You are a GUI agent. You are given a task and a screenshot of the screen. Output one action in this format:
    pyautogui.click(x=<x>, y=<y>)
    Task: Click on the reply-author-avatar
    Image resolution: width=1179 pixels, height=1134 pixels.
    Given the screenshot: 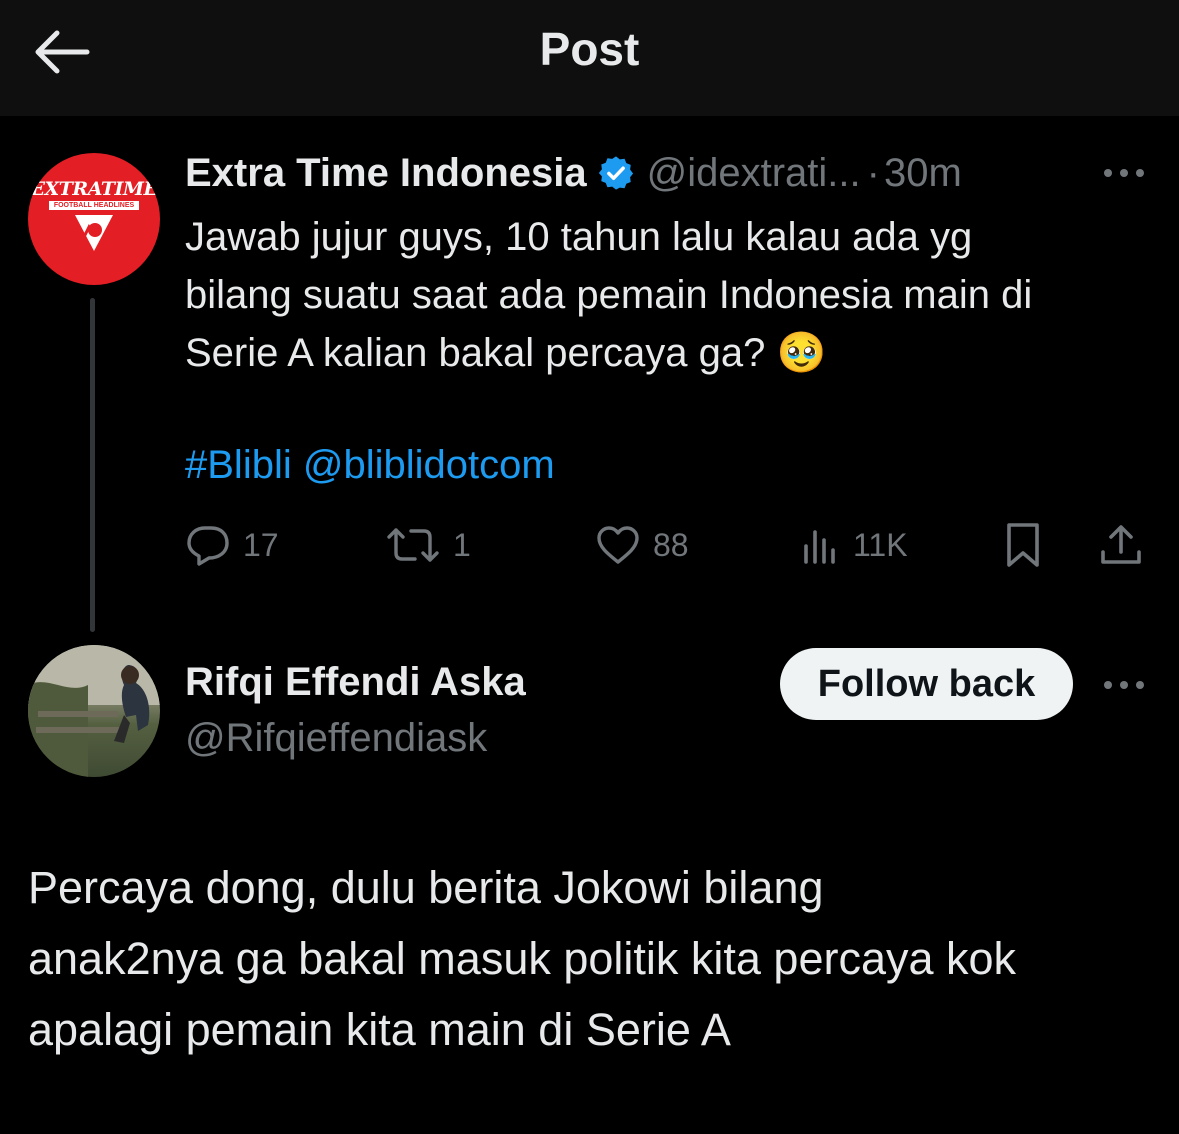 What is the action you would take?
    pyautogui.click(x=94, y=711)
    